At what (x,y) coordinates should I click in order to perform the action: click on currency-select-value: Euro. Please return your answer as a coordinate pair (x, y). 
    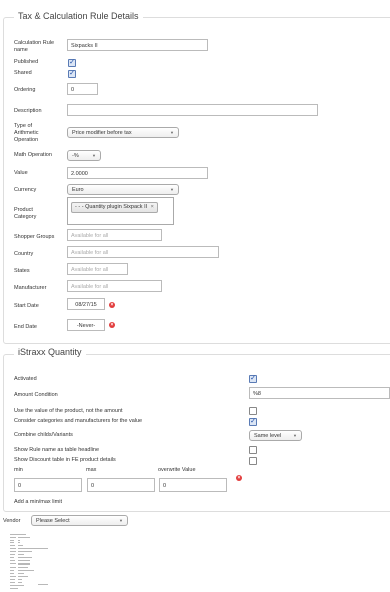
    Looking at the image, I should click on (78, 190).